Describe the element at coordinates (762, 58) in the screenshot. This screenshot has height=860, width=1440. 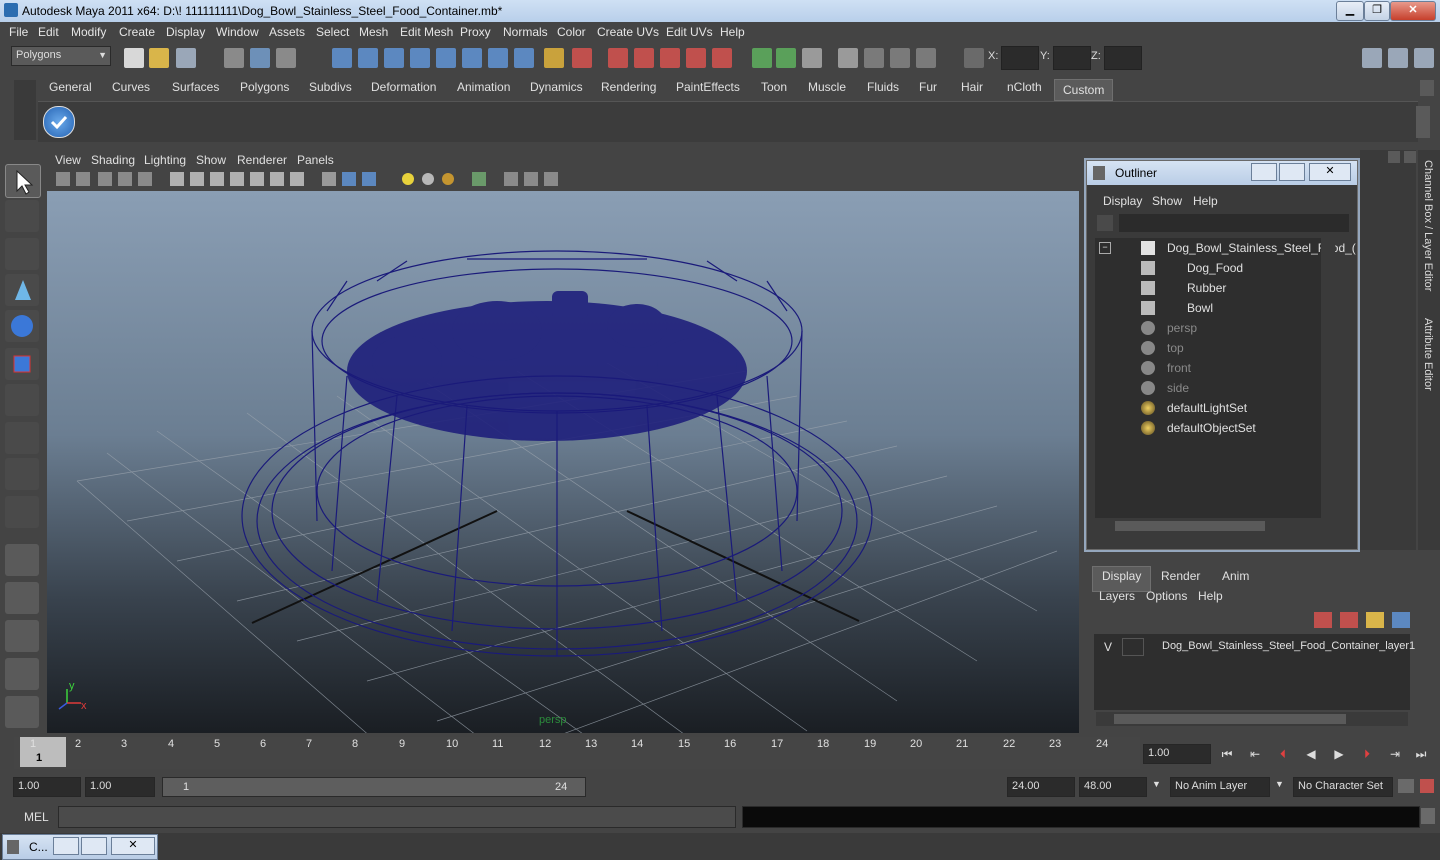
I see `input-line-icon` at that location.